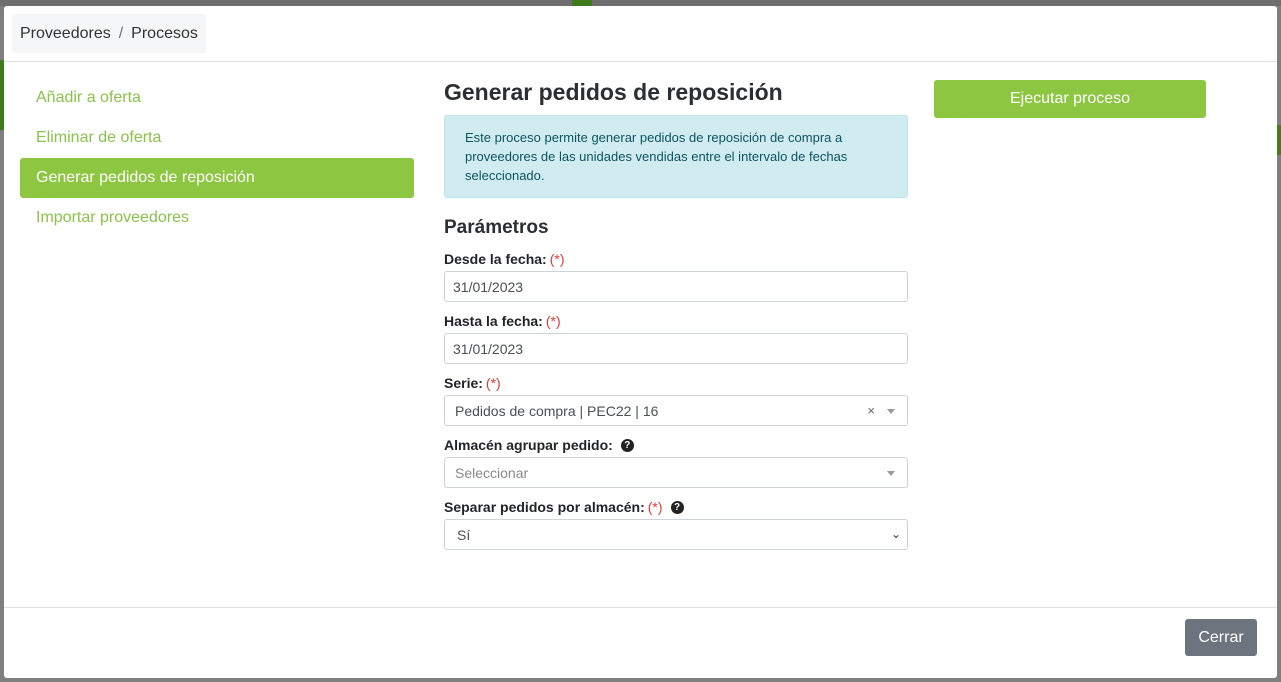  I want to click on params-heading: Parámetros, so click(496, 227).